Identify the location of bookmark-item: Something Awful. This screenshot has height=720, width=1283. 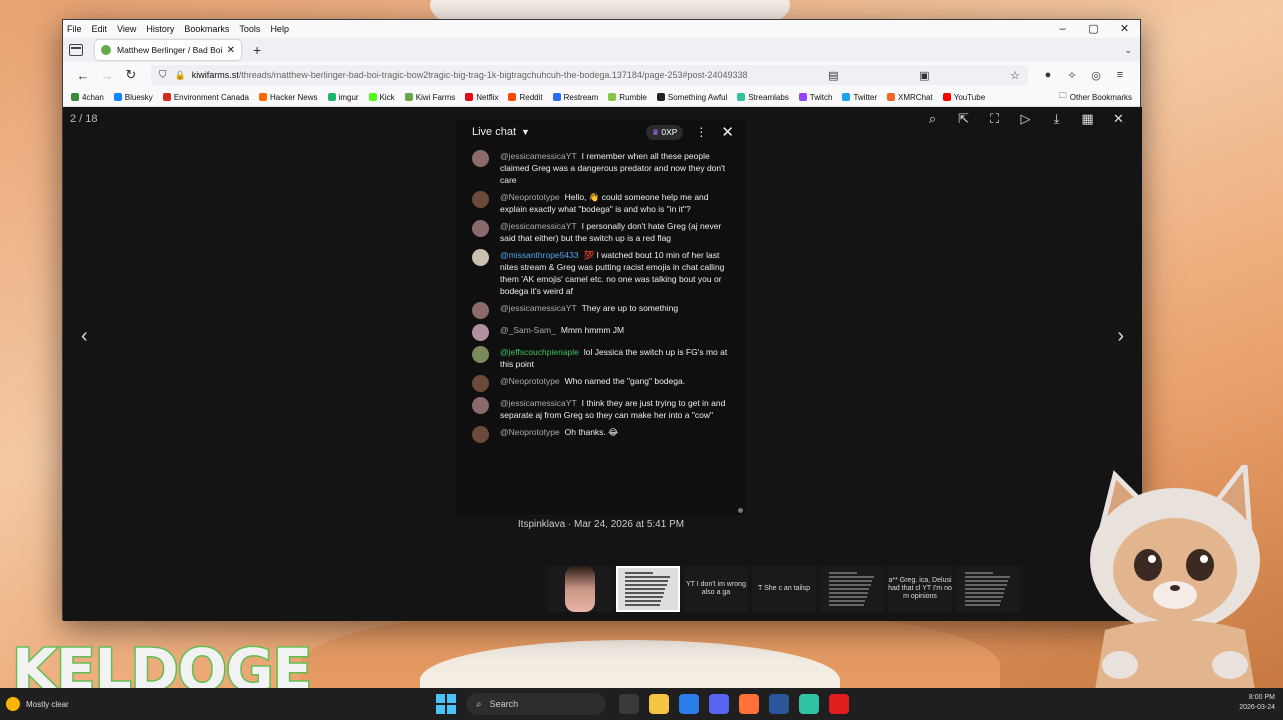
(691, 97).